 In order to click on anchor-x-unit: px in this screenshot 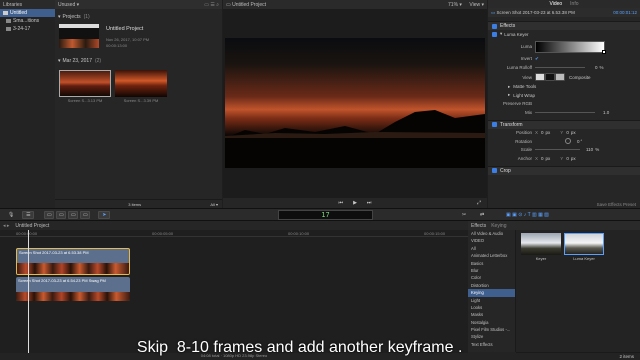, I will do `click(548, 158)`.